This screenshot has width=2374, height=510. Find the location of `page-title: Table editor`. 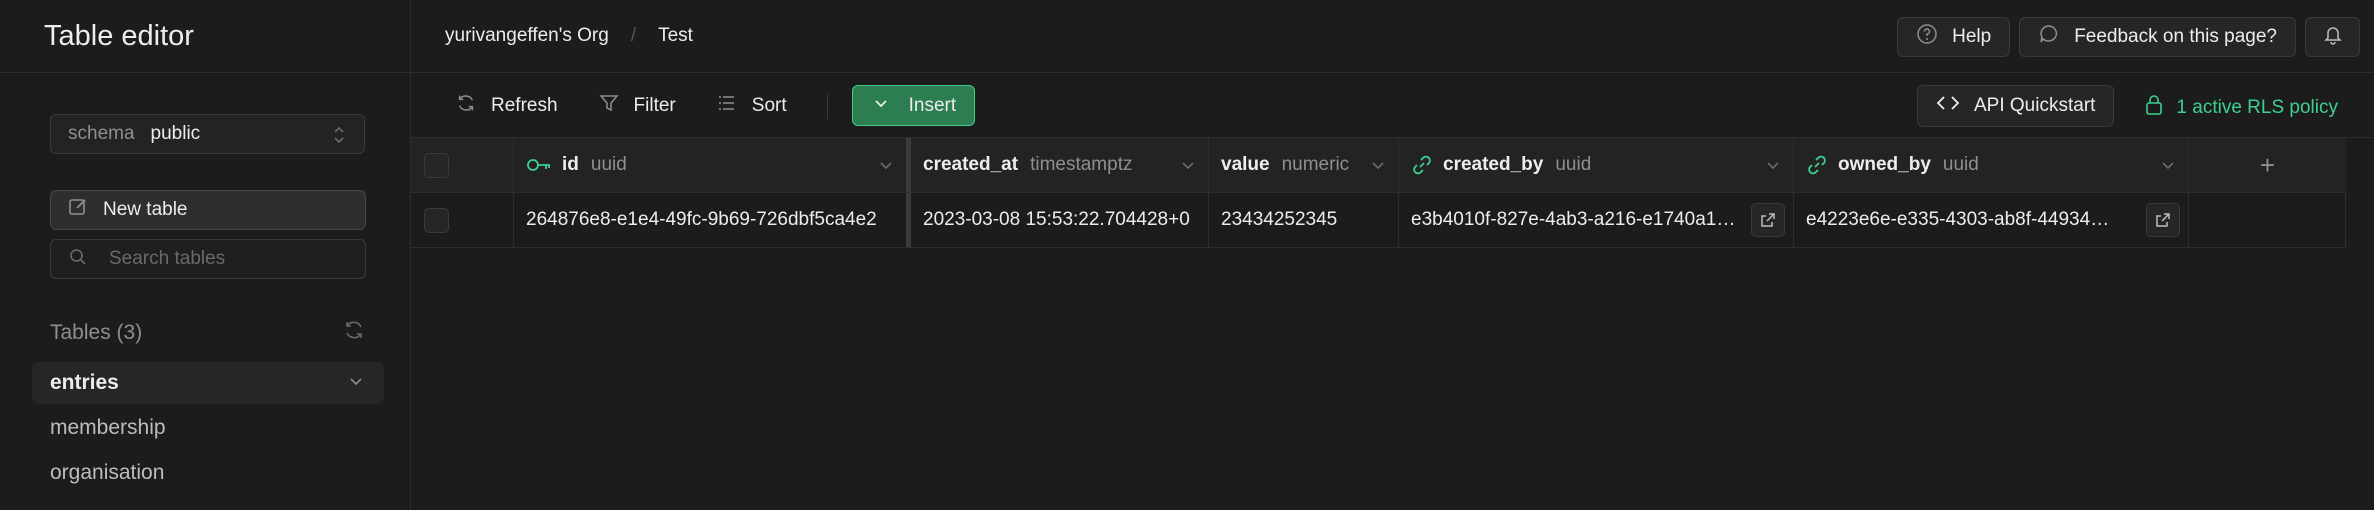

page-title: Table editor is located at coordinates (119, 35).